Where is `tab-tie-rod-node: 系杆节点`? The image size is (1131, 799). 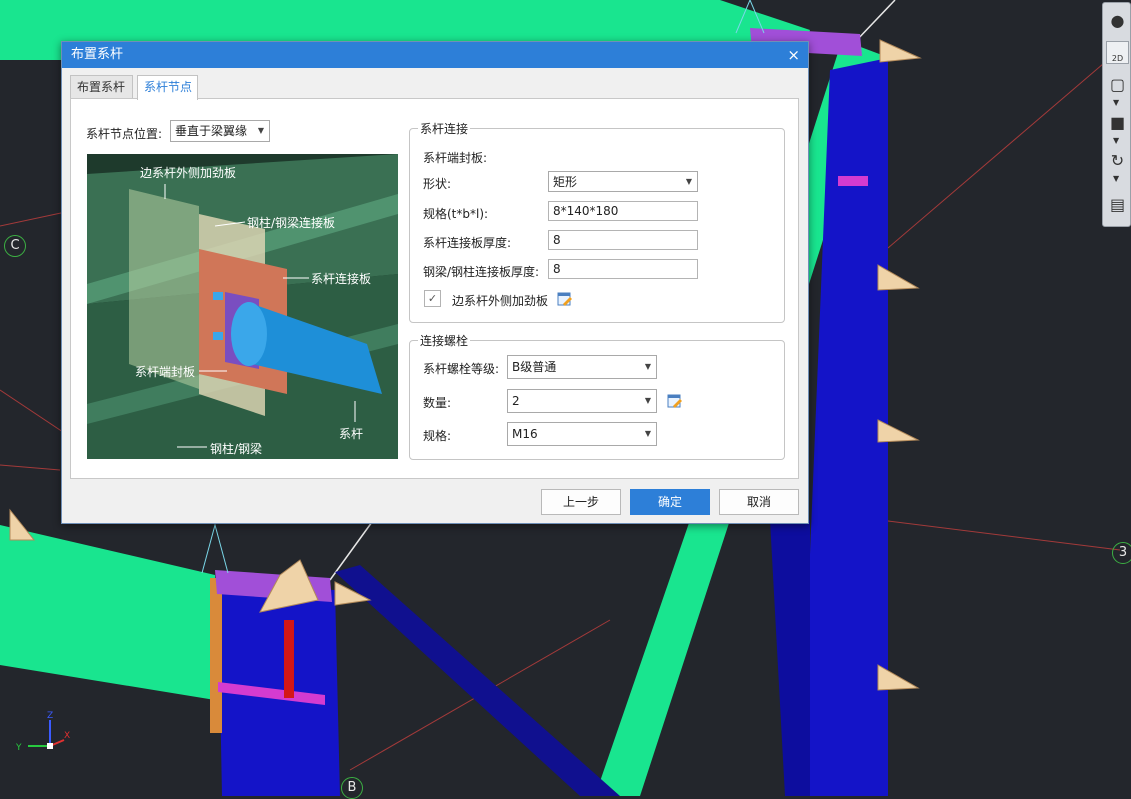
tab-tie-rod-node: 系杆节点 is located at coordinates (167, 87).